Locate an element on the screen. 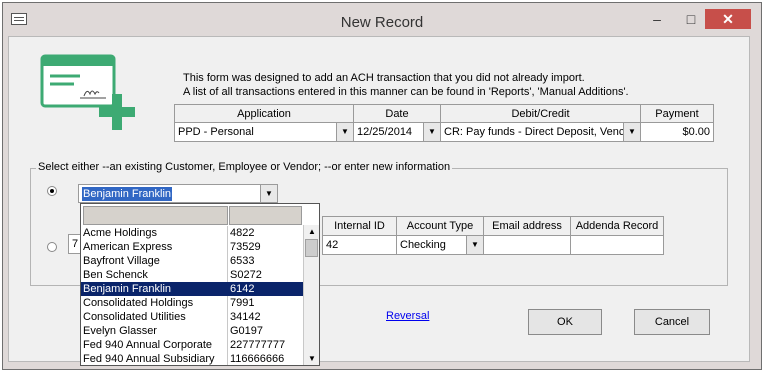 The image size is (768, 376). maximize-button: □ is located at coordinates (691, 19).